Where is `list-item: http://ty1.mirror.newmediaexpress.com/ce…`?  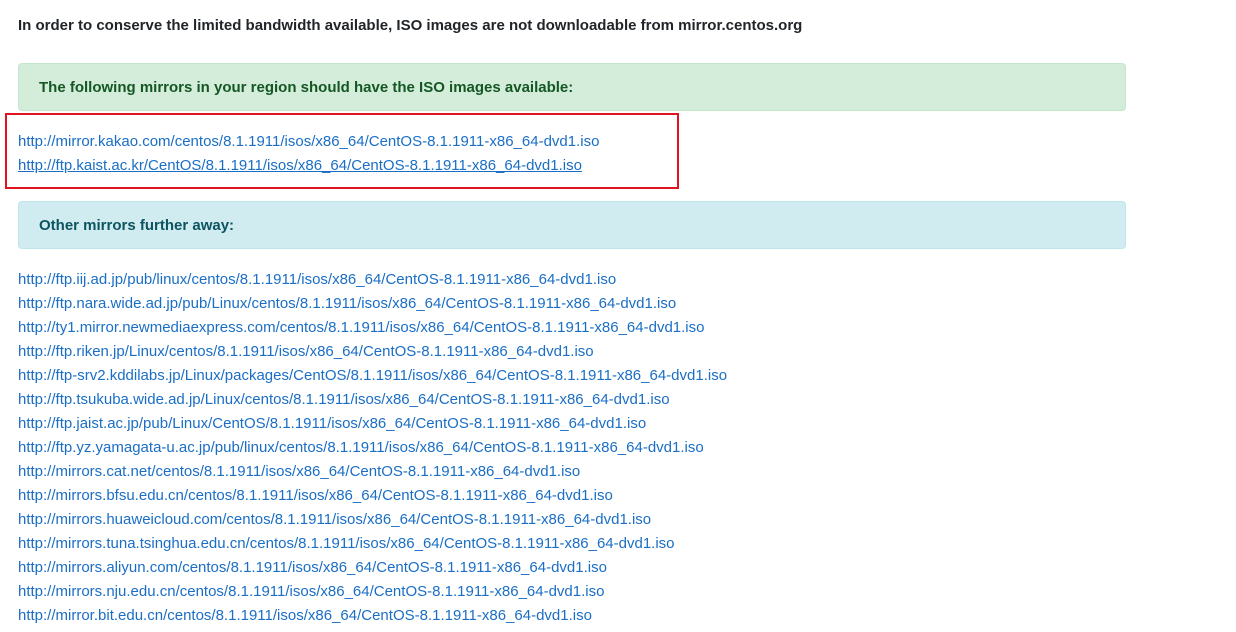
list-item: http://ty1.mirror.newmediaexpress.com/ce… is located at coordinates (372, 328).